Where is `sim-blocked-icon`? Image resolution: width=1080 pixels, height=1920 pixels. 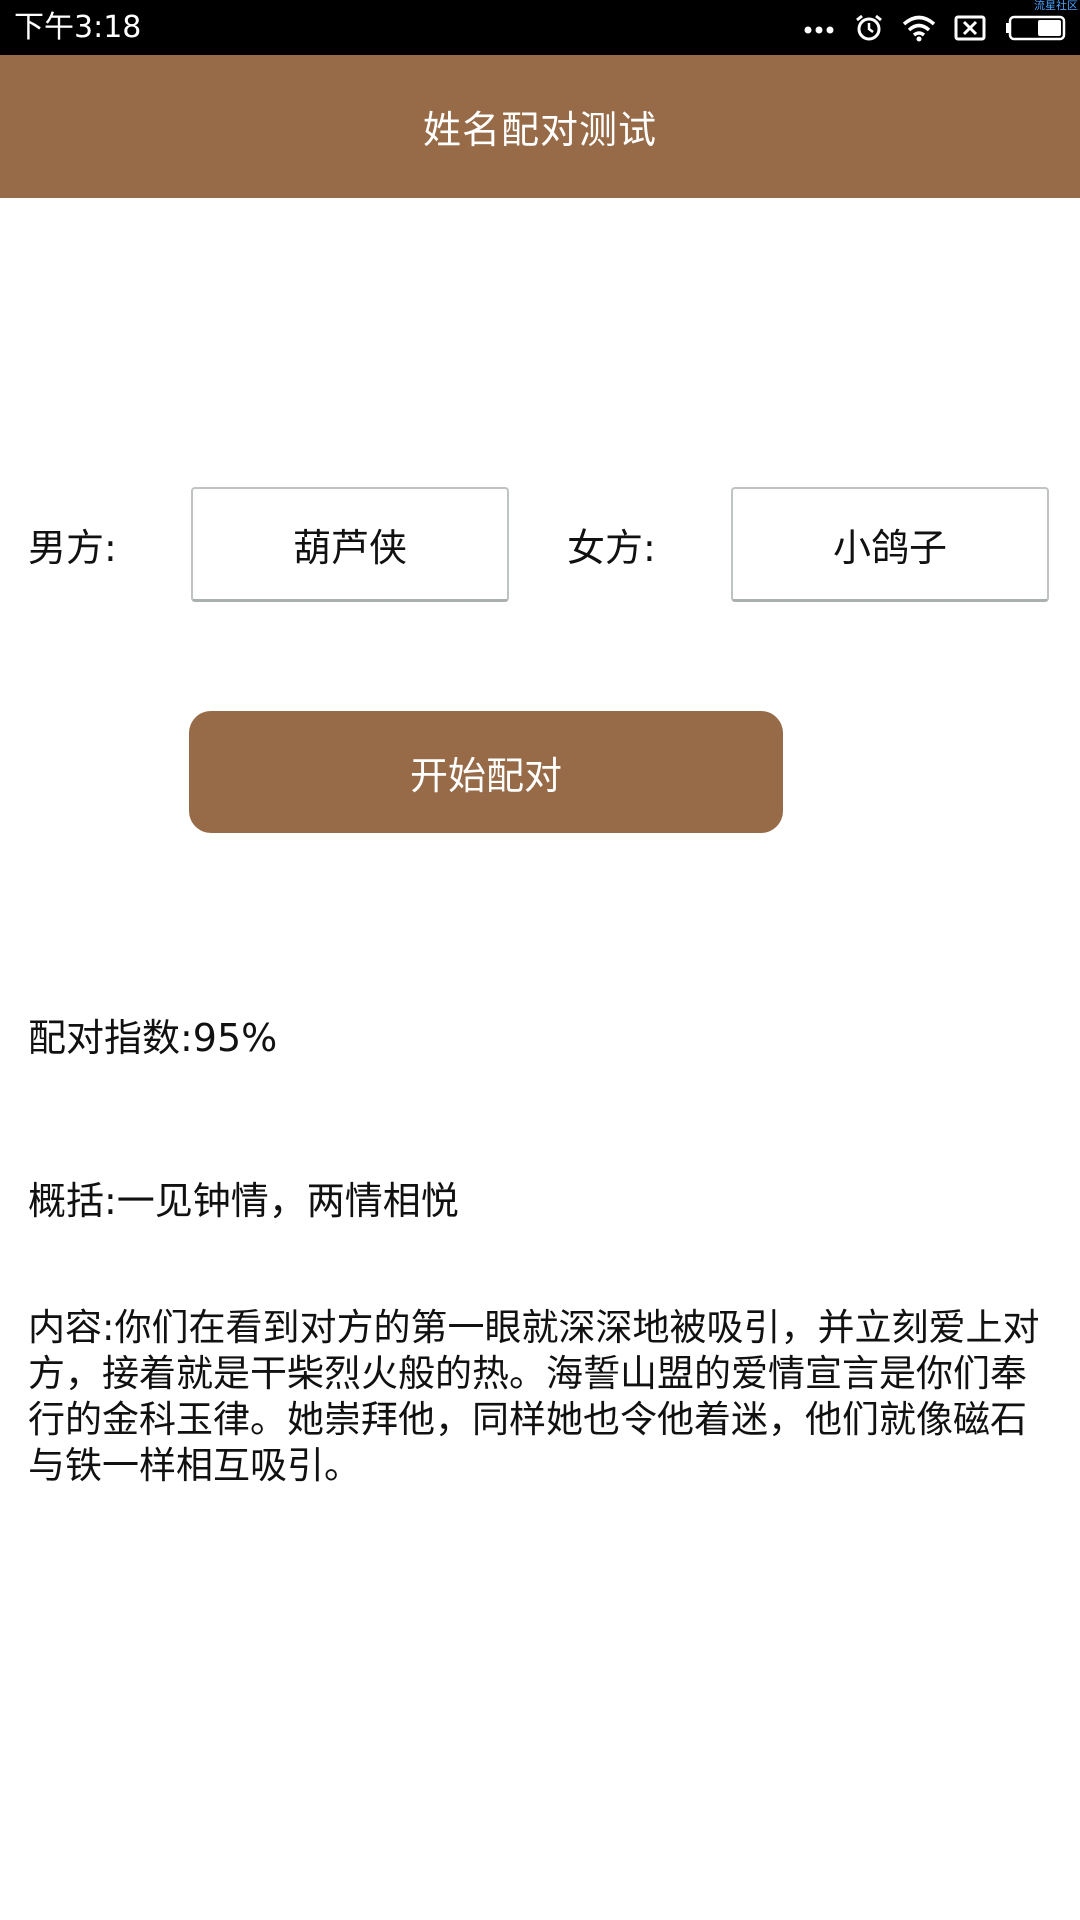 sim-blocked-icon is located at coordinates (970, 28).